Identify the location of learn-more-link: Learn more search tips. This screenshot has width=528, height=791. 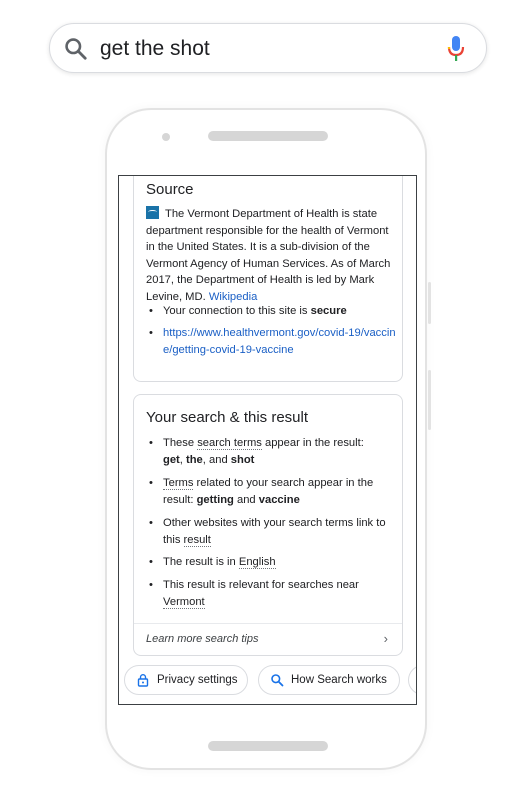
(202, 639).